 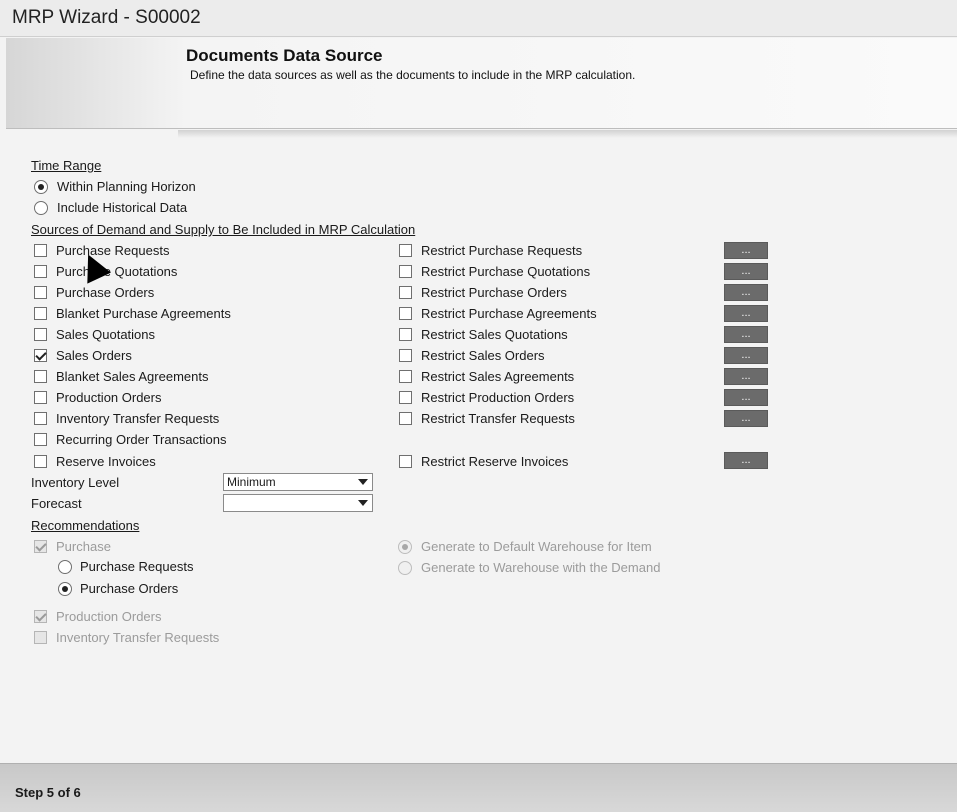 I want to click on radio-label-within-planning-horizon: Within Planning Horizon, so click(x=126, y=186).